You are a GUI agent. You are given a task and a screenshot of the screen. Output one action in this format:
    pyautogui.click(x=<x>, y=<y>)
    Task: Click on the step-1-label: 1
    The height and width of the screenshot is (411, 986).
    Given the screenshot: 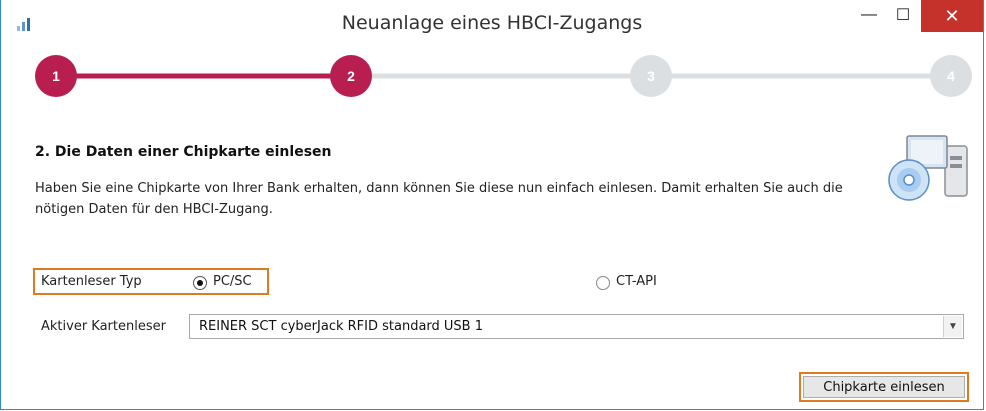 What is the action you would take?
    pyautogui.click(x=56, y=76)
    